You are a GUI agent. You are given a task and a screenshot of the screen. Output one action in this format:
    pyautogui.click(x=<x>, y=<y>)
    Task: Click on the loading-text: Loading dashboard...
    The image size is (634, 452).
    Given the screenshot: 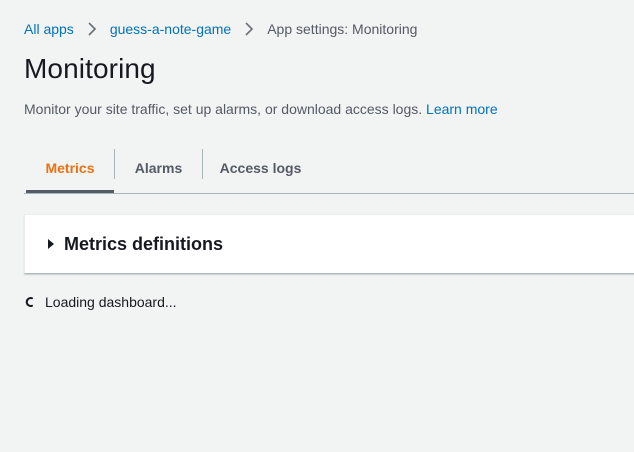 What is the action you would take?
    pyautogui.click(x=111, y=302)
    